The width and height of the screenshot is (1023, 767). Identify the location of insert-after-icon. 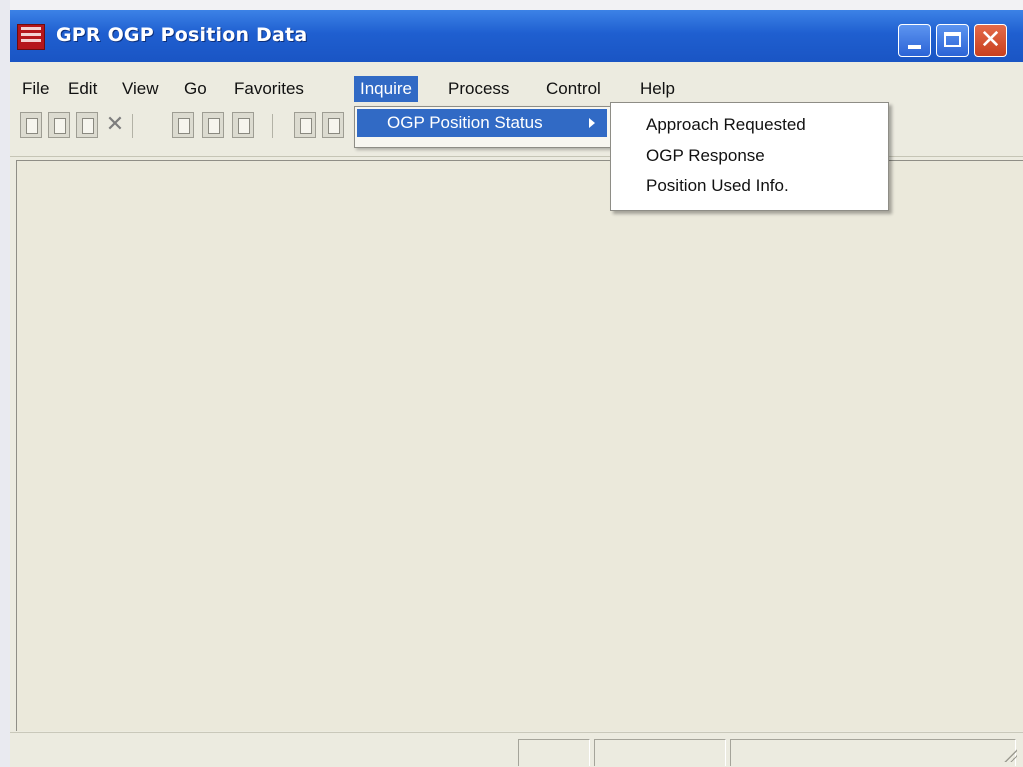
(213, 125).